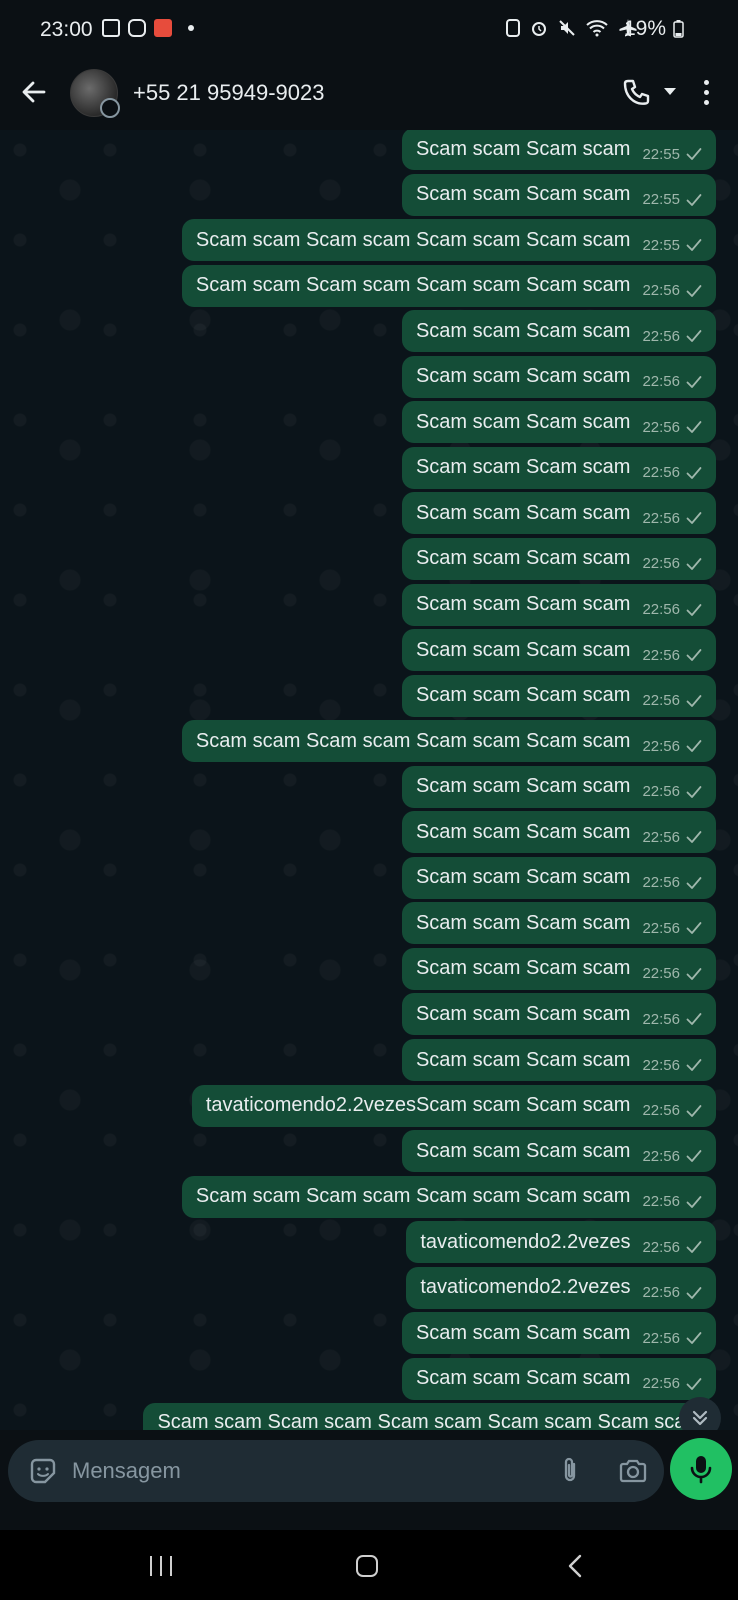 The image size is (738, 1600). Describe the element at coordinates (292, 1471) in the screenshot. I see `message-input` at that location.